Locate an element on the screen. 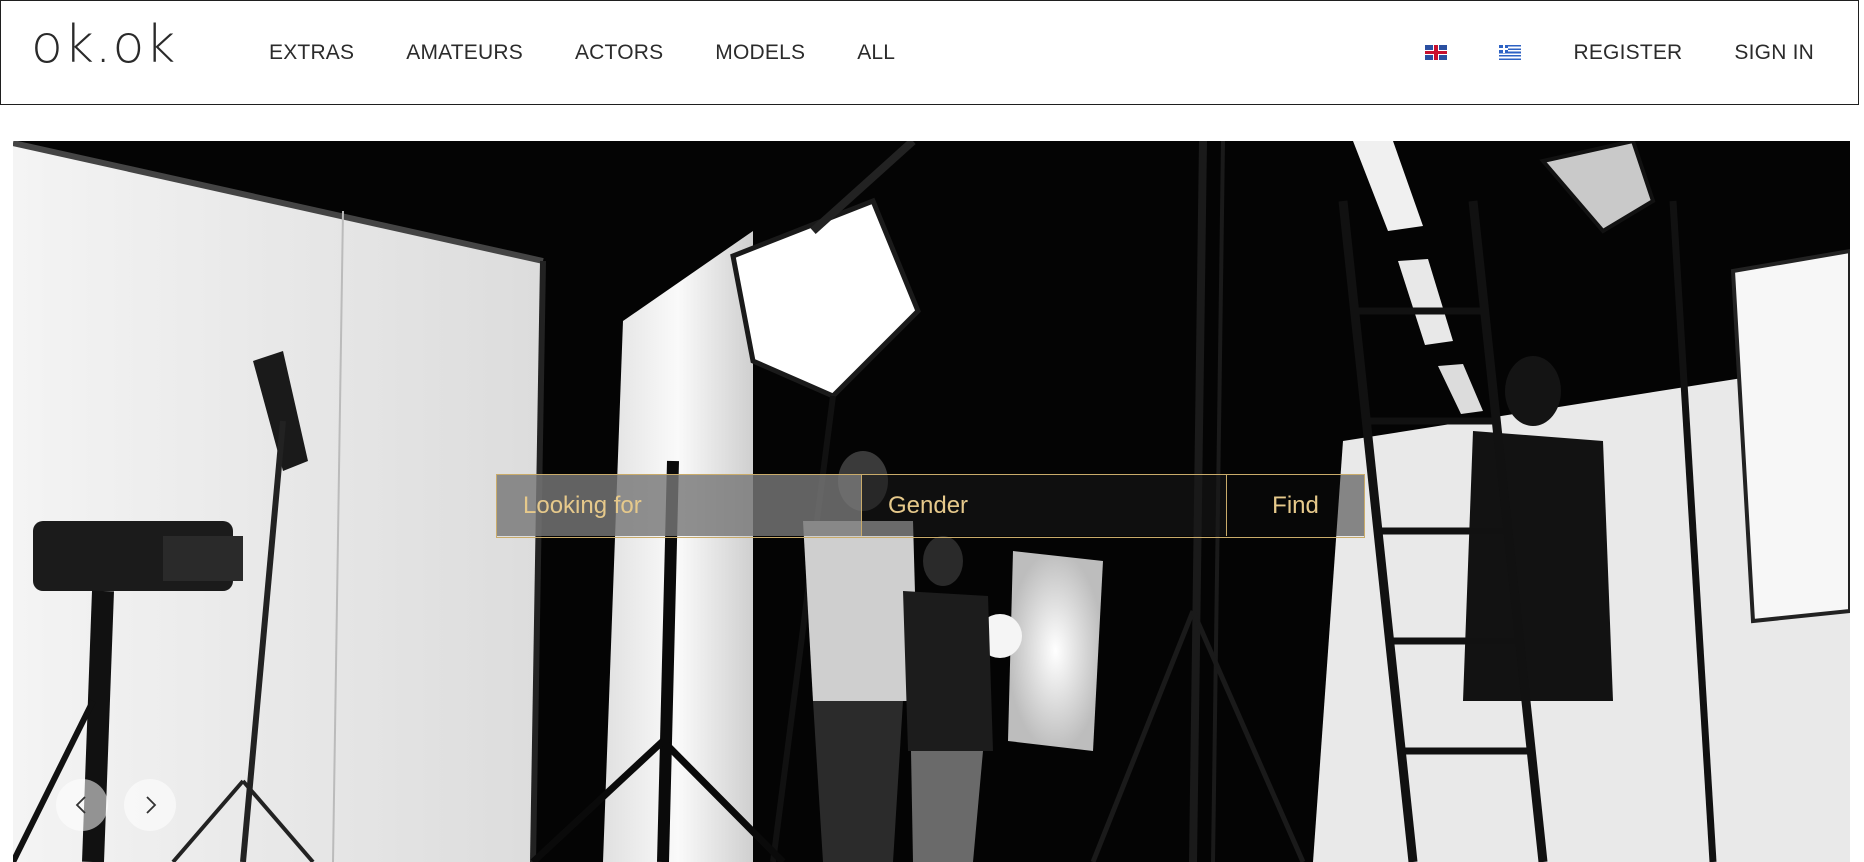  carousel-next-button is located at coordinates (150, 805).